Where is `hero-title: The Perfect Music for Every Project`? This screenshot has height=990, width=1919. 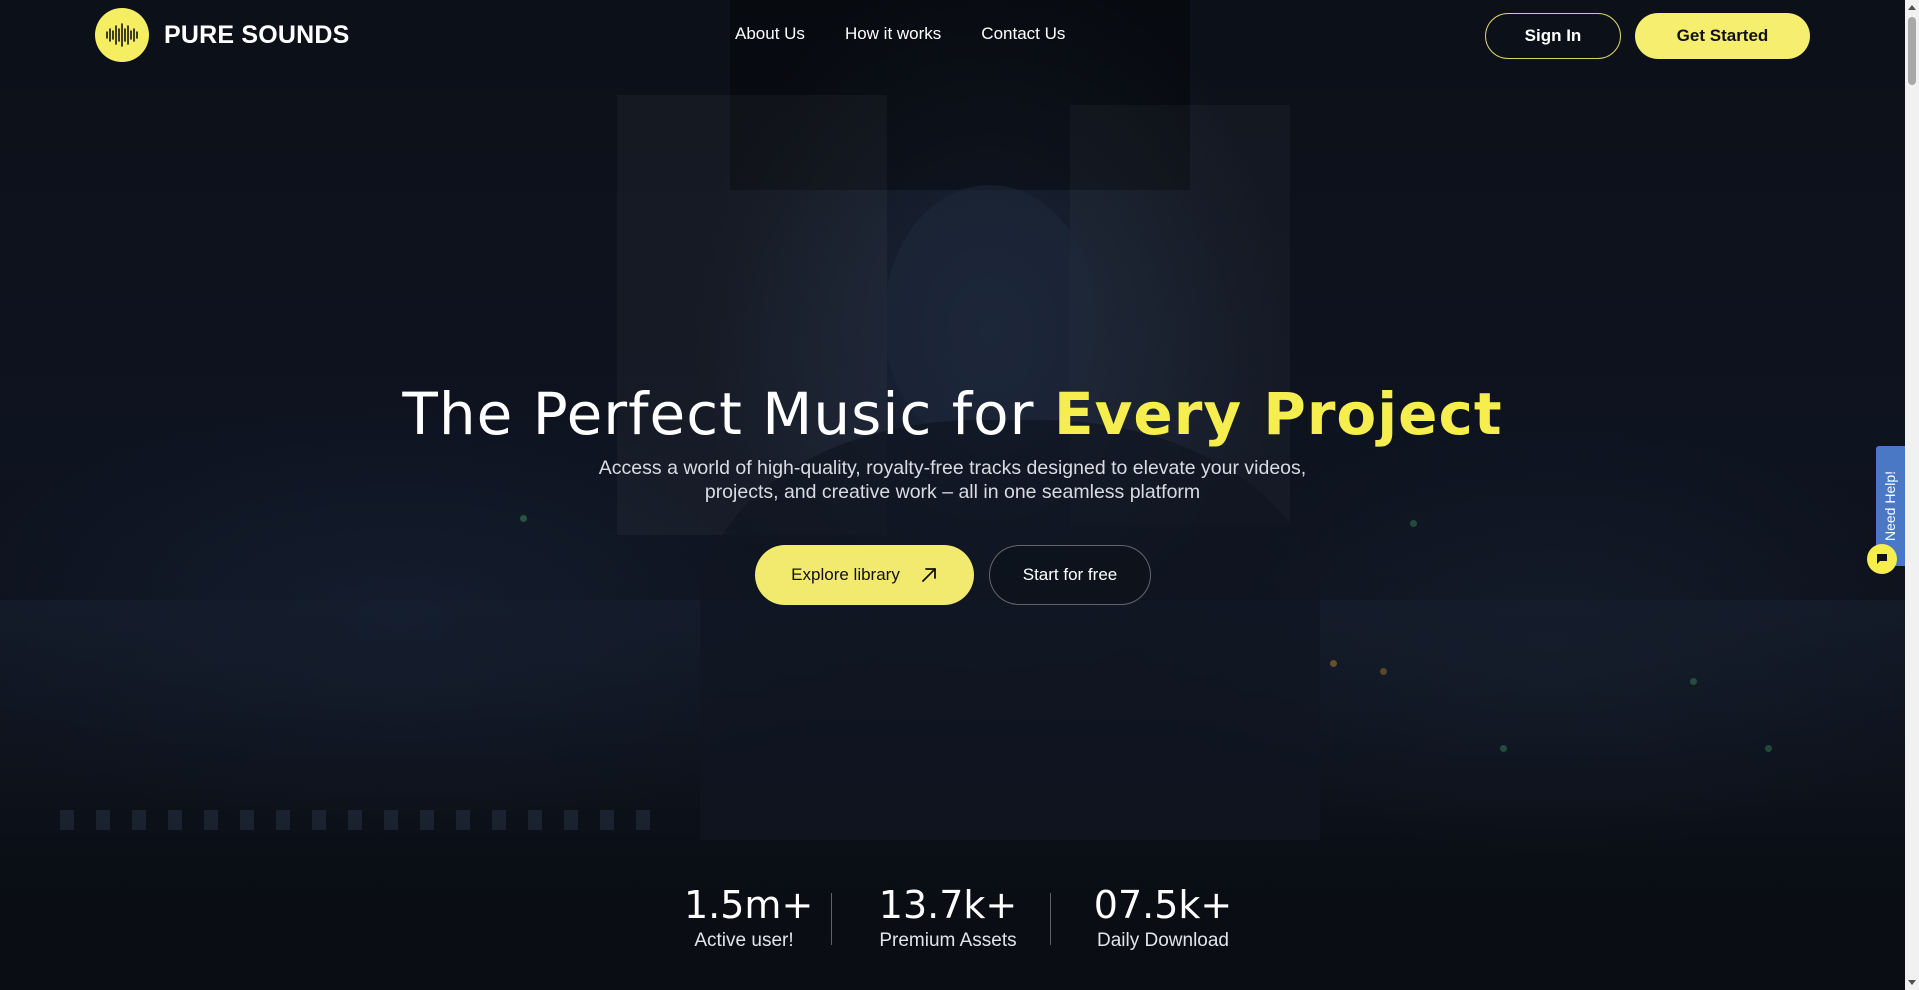 hero-title: The Perfect Music for Every Project is located at coordinates (952, 414).